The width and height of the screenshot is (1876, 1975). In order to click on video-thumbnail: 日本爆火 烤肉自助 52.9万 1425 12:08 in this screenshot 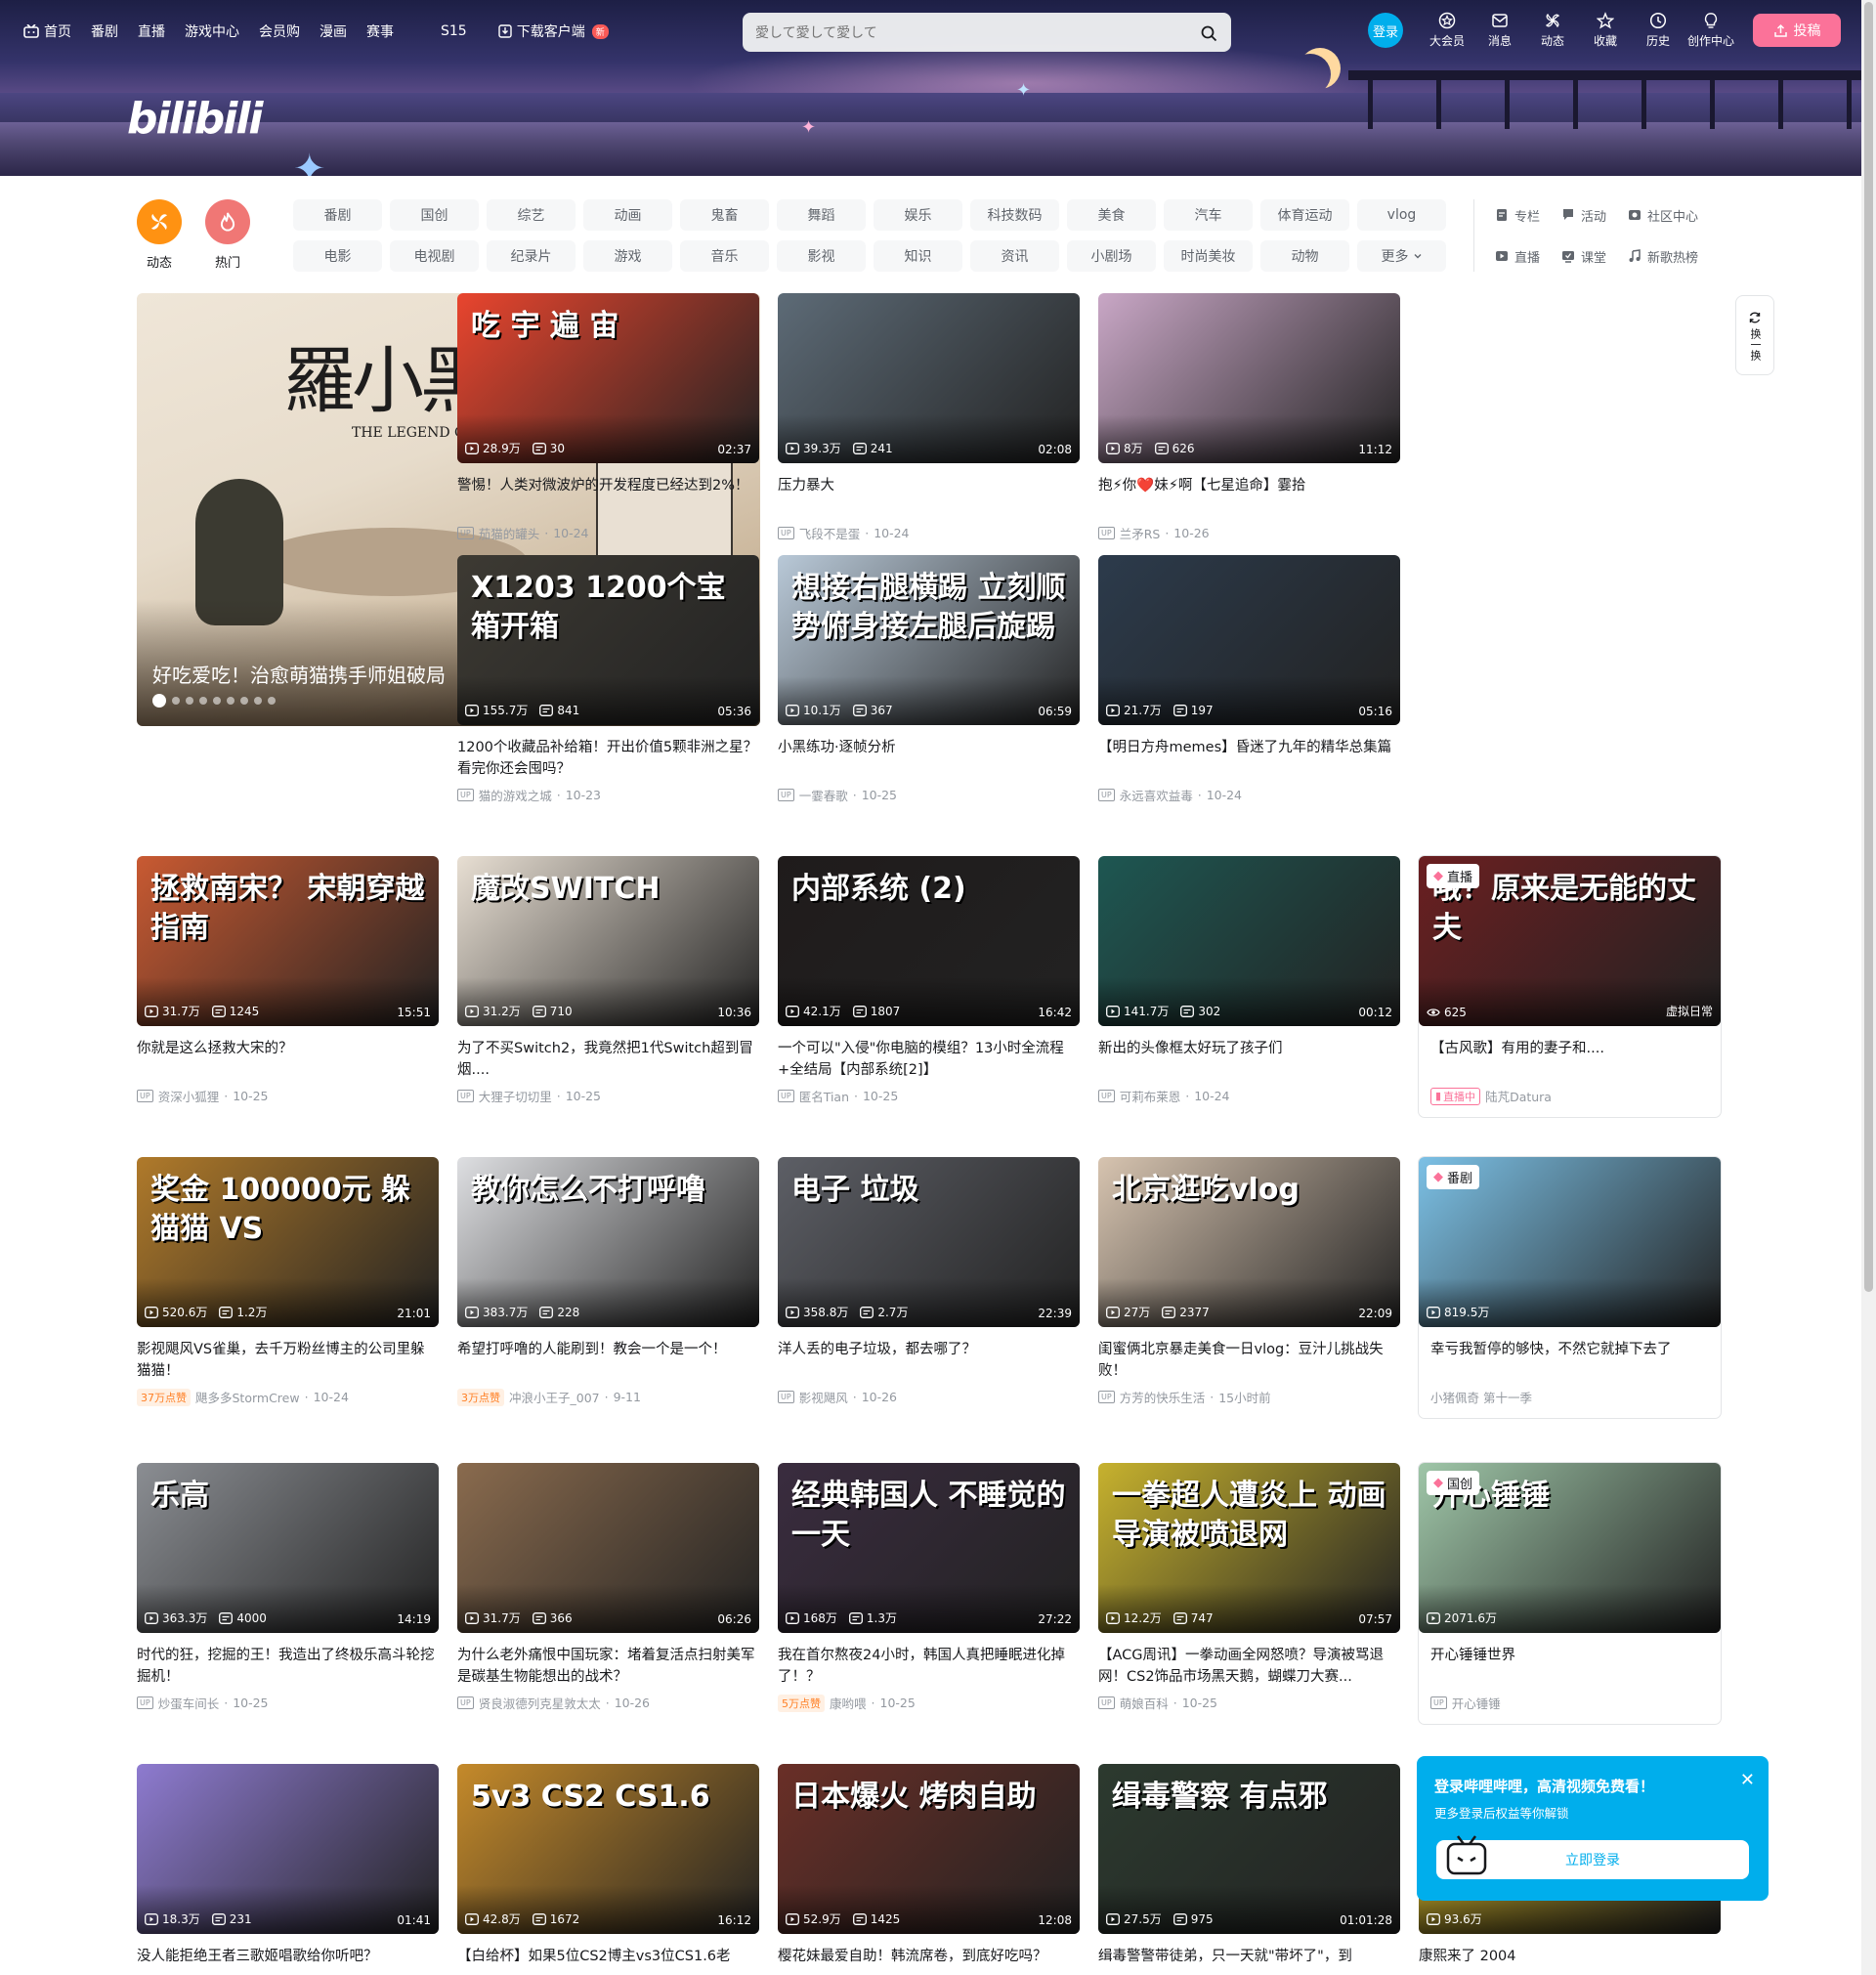, I will do `click(929, 1849)`.